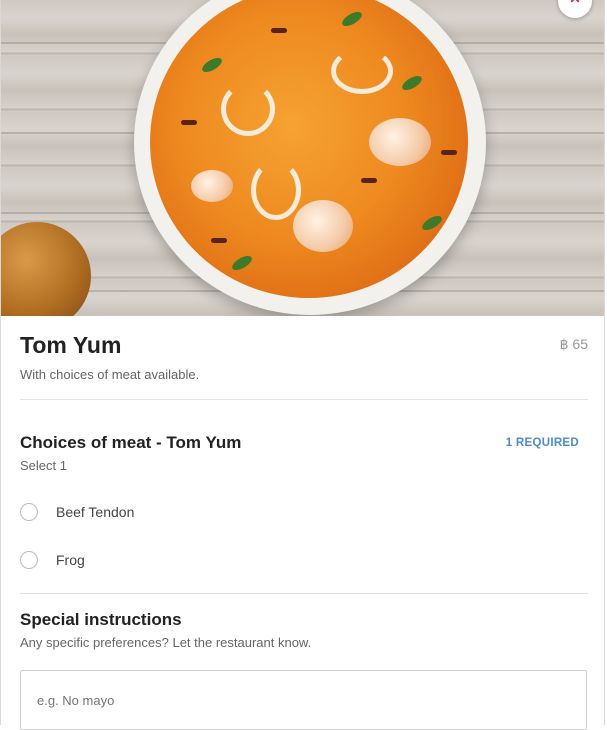 This screenshot has width=607, height=730. What do you see at coordinates (575, 4) in the screenshot?
I see `close-icon: ×` at bounding box center [575, 4].